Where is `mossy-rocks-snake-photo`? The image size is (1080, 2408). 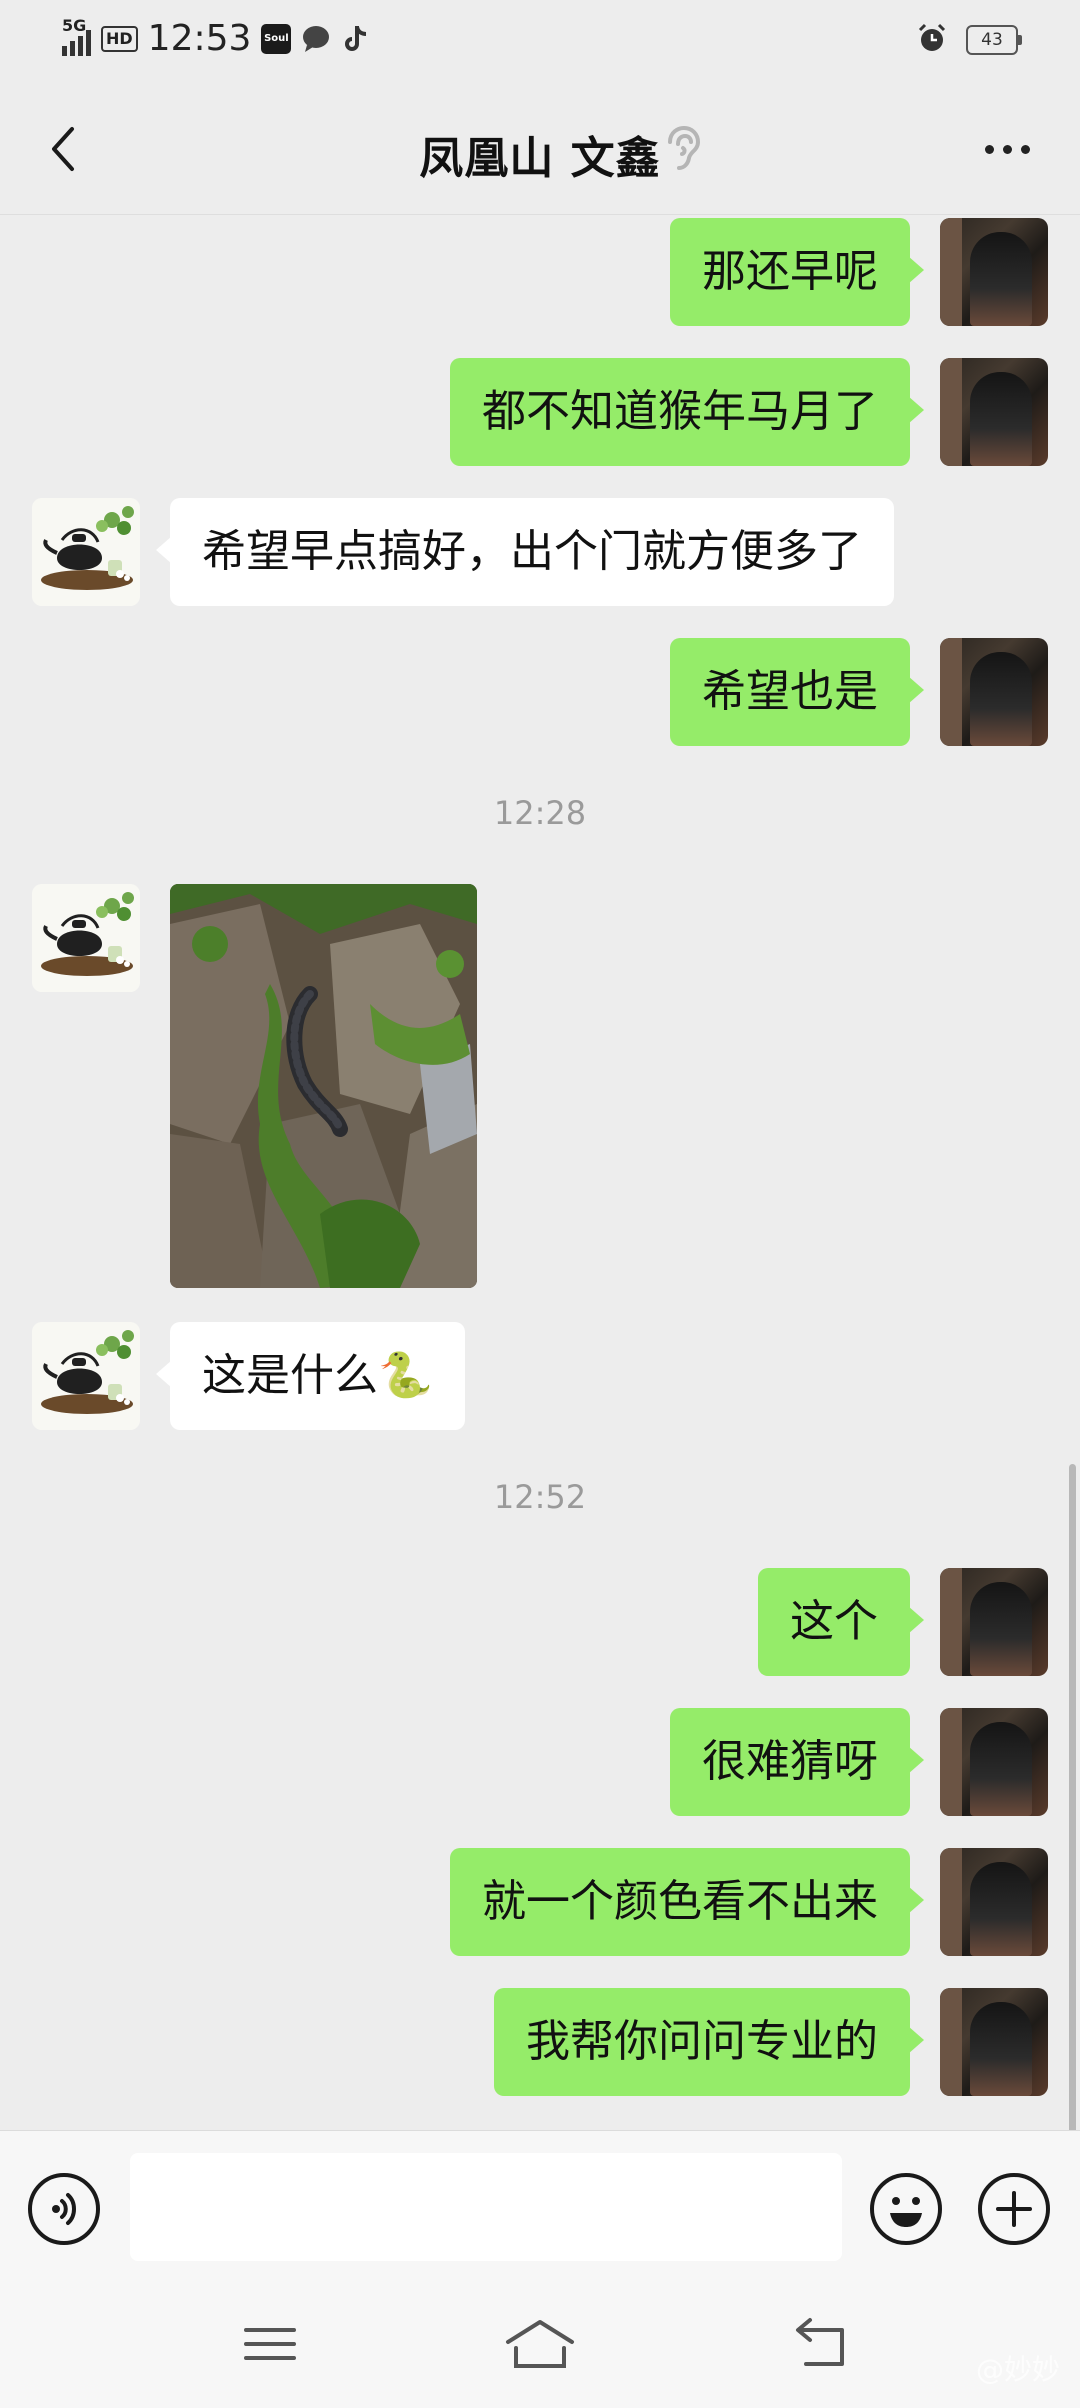 mossy-rocks-snake-photo is located at coordinates (323, 1086).